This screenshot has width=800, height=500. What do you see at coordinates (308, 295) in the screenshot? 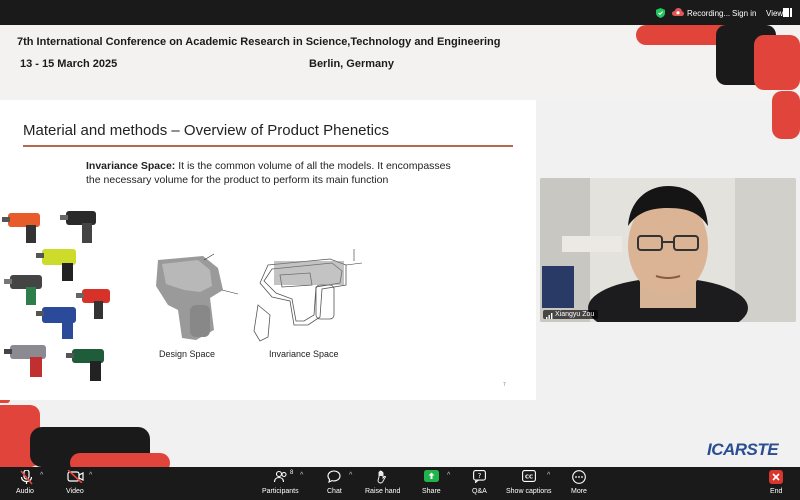
I see `invariance-space-drawing` at bounding box center [308, 295].